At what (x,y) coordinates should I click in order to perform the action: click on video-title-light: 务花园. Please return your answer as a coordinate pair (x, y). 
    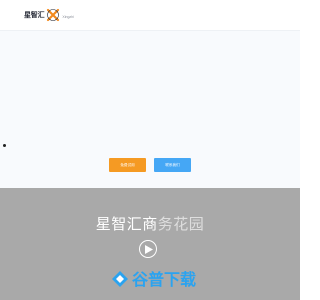
    Looking at the image, I should click on (181, 224).